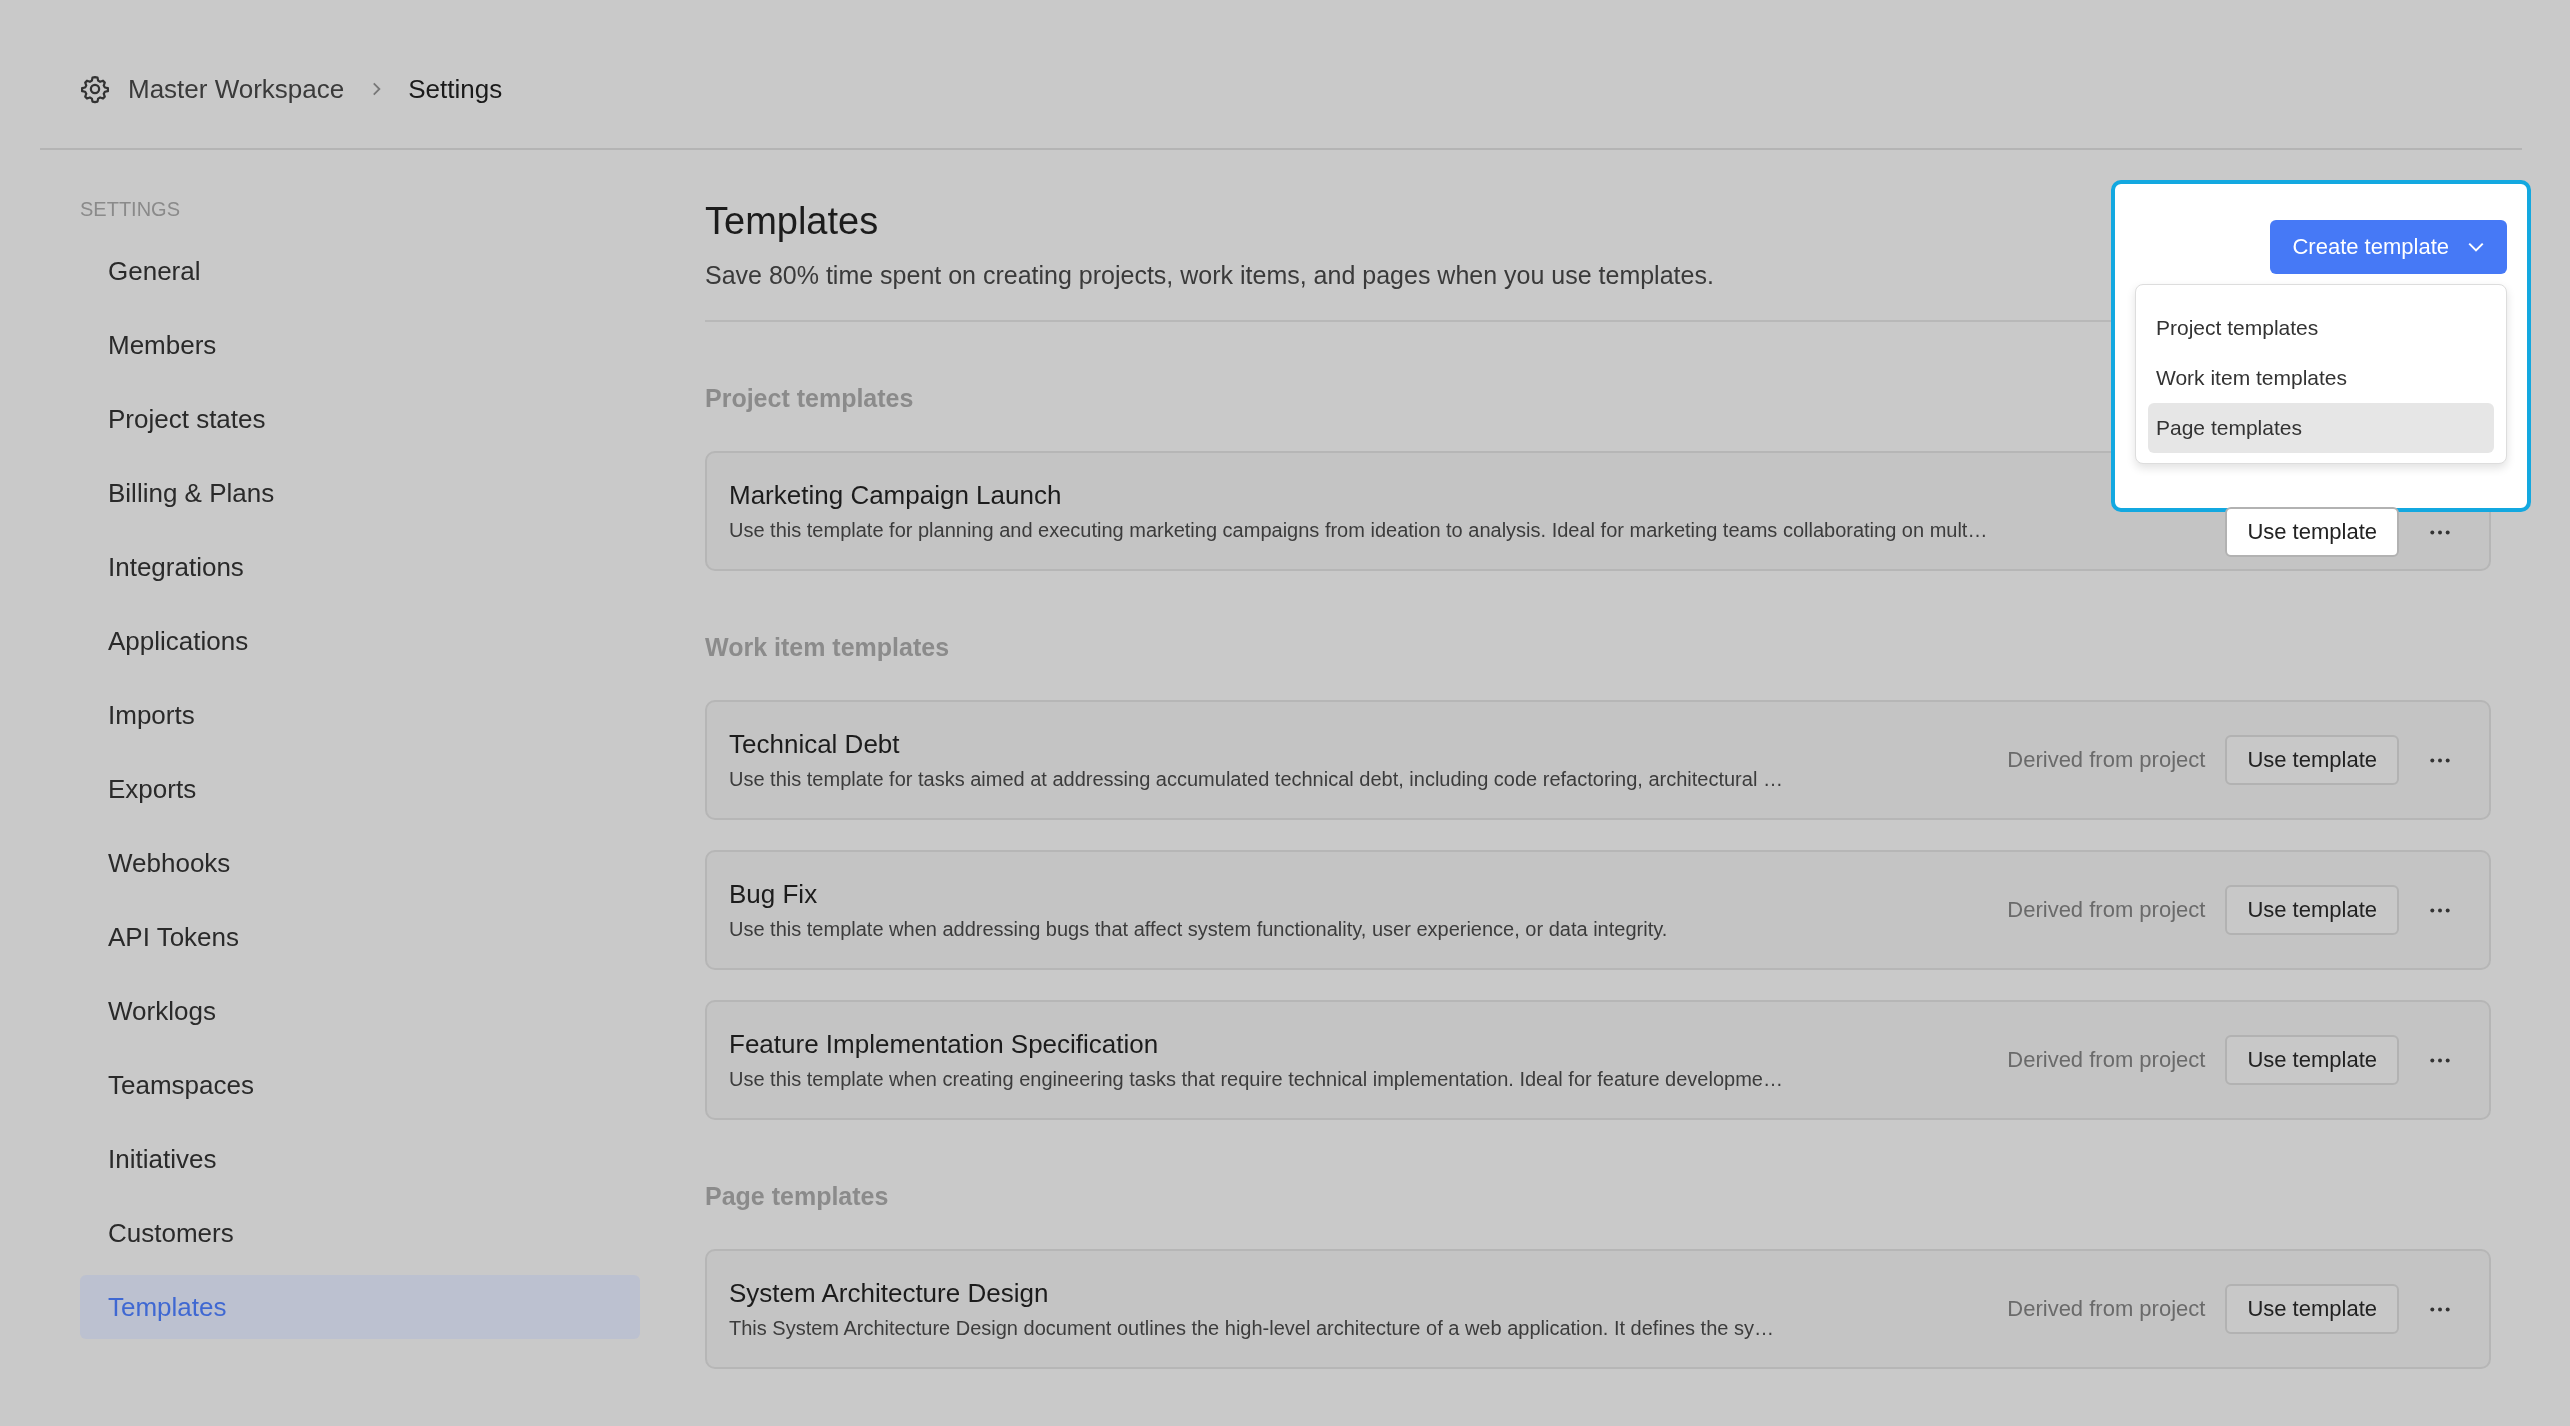  I want to click on template-description: Use this template when addressing bugs that affect system functionality, user experience, or data integrity., so click(1198, 929).